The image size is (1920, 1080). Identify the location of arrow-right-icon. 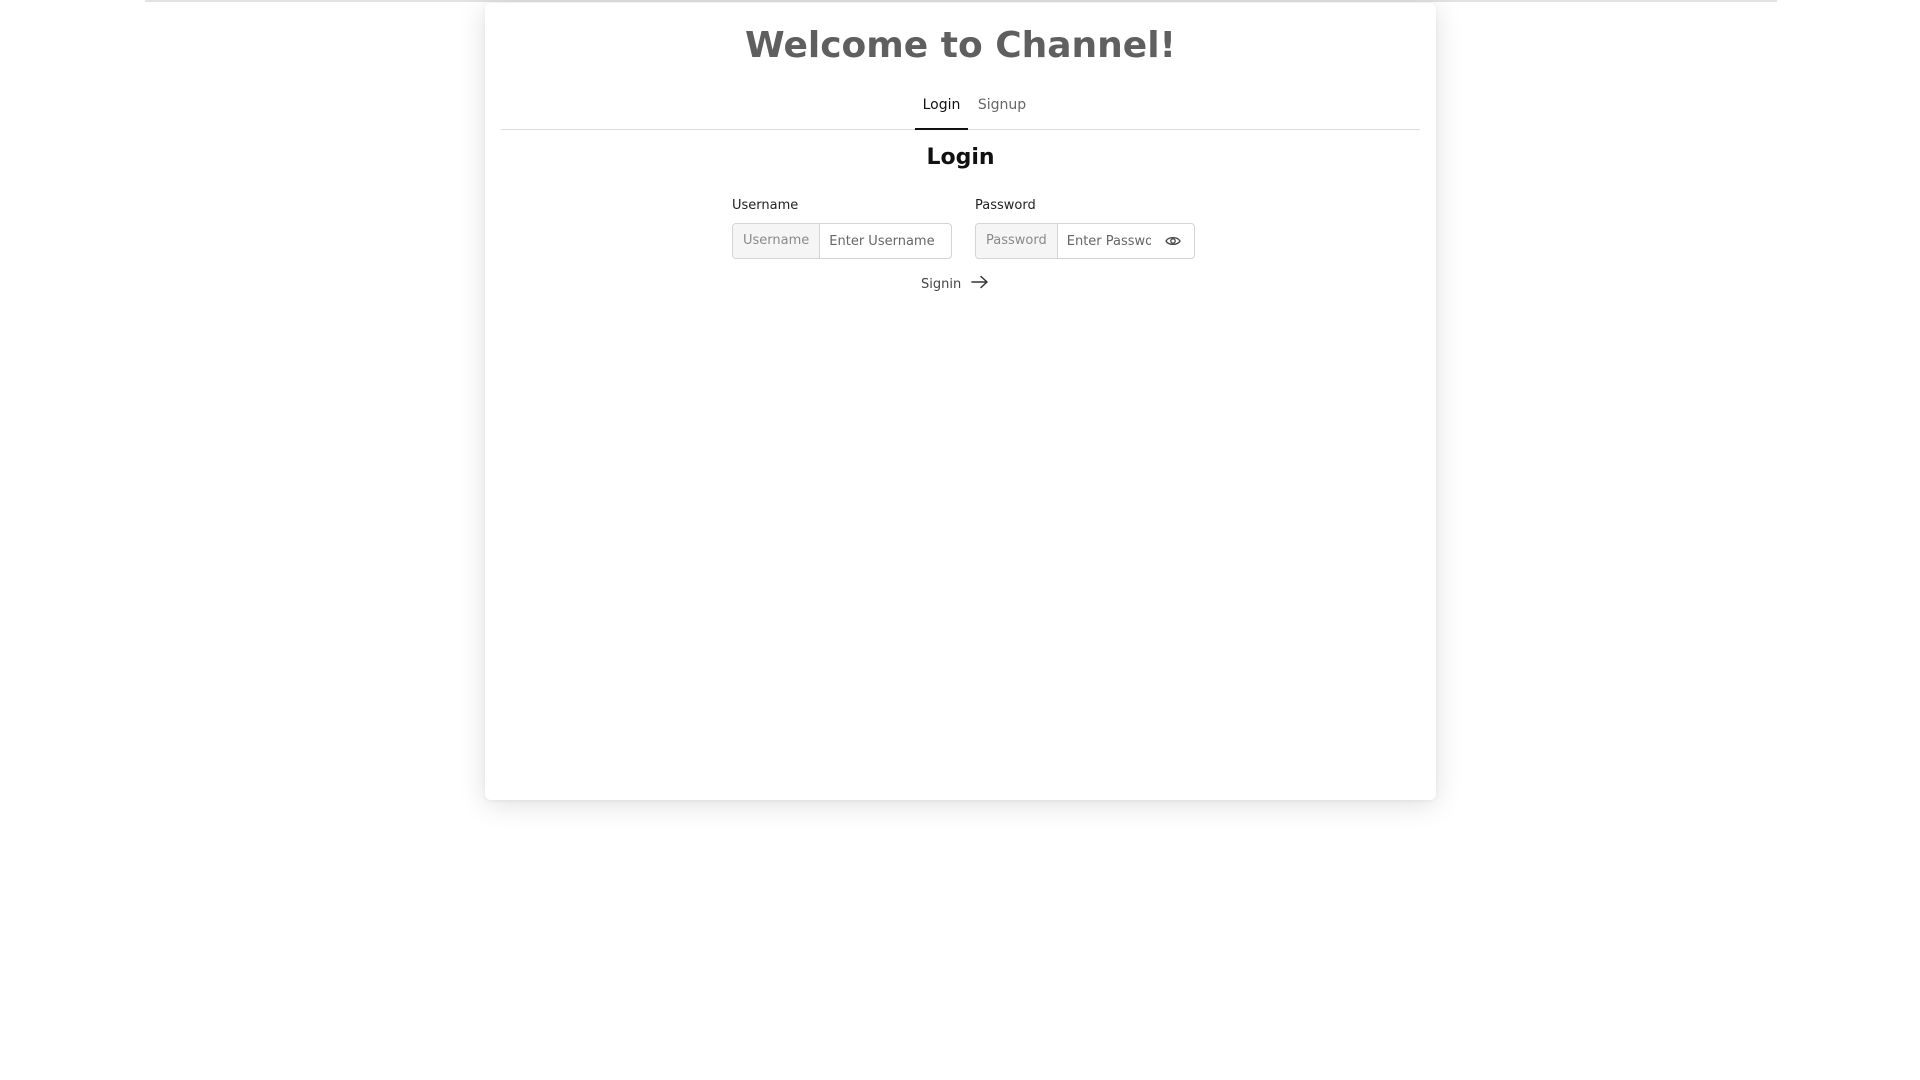
(980, 284).